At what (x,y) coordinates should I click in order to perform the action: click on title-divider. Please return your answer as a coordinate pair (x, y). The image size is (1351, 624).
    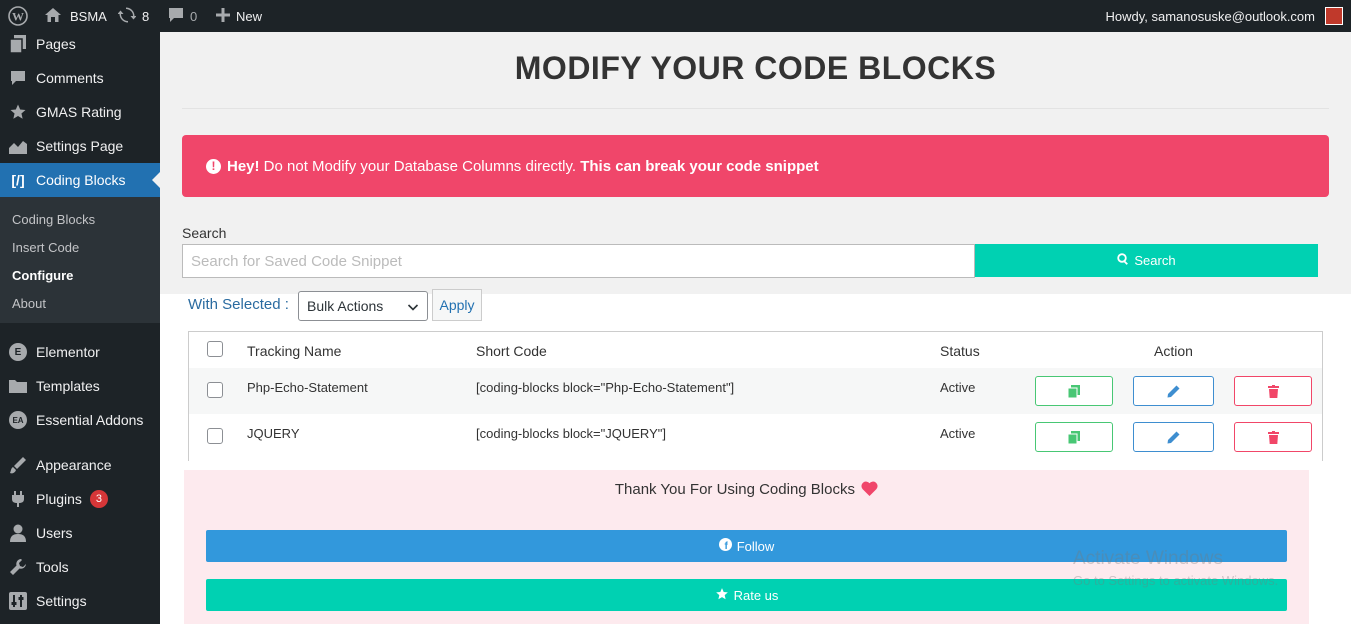
    Looking at the image, I should click on (755, 108).